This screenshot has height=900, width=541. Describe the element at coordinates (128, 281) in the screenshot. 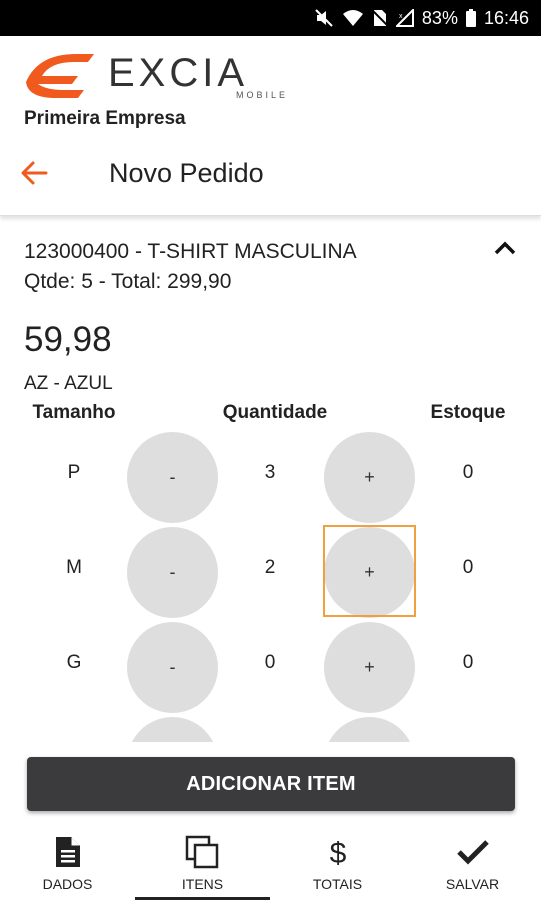

I see `product-summary: Qtde: 5 - Total: 299,90` at that location.